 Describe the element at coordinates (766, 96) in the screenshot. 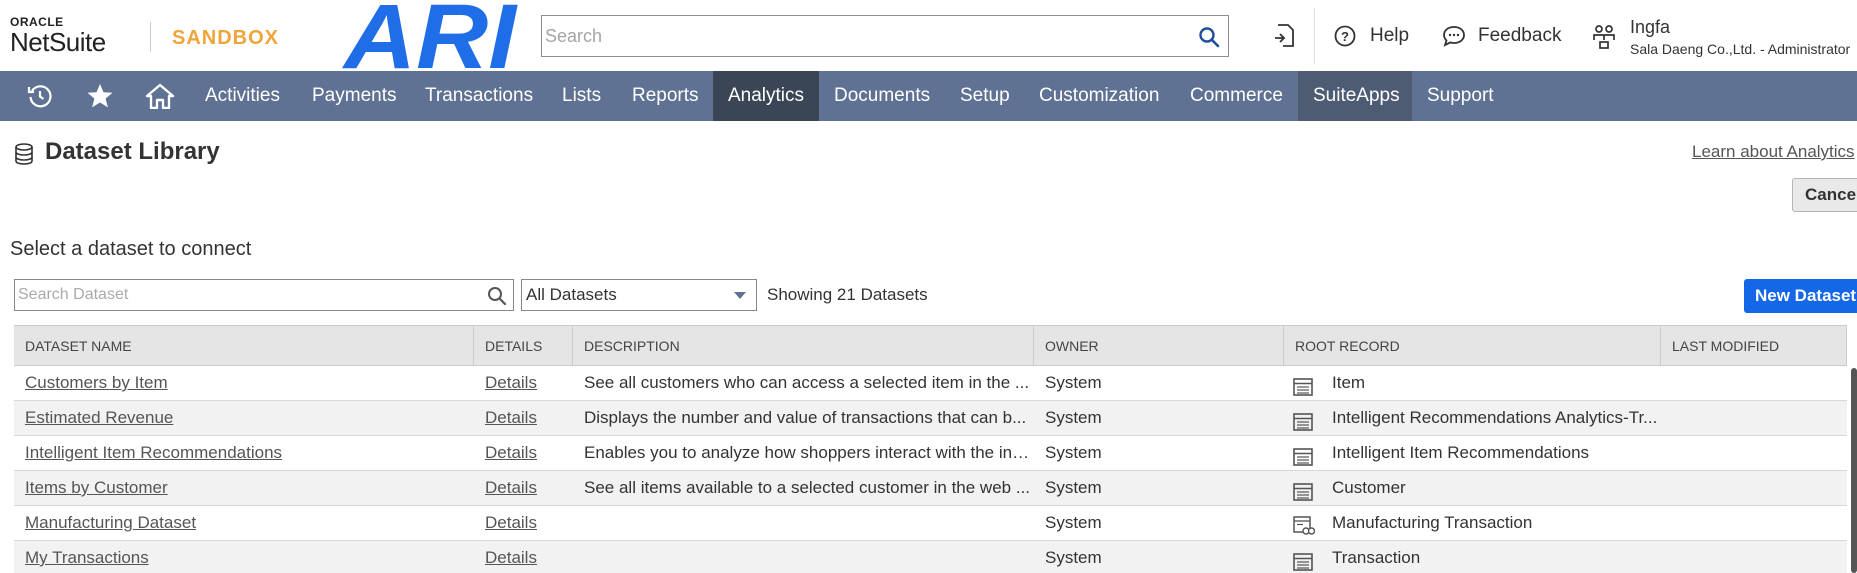

I see `nav-analytics: Analytics` at that location.